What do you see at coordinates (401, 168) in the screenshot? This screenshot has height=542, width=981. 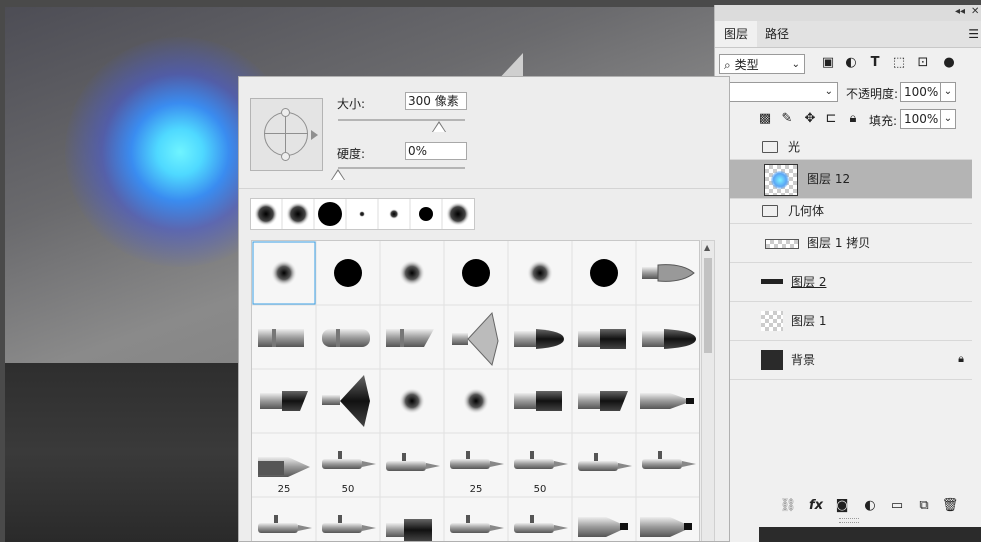 I see `hardness-slider-track` at bounding box center [401, 168].